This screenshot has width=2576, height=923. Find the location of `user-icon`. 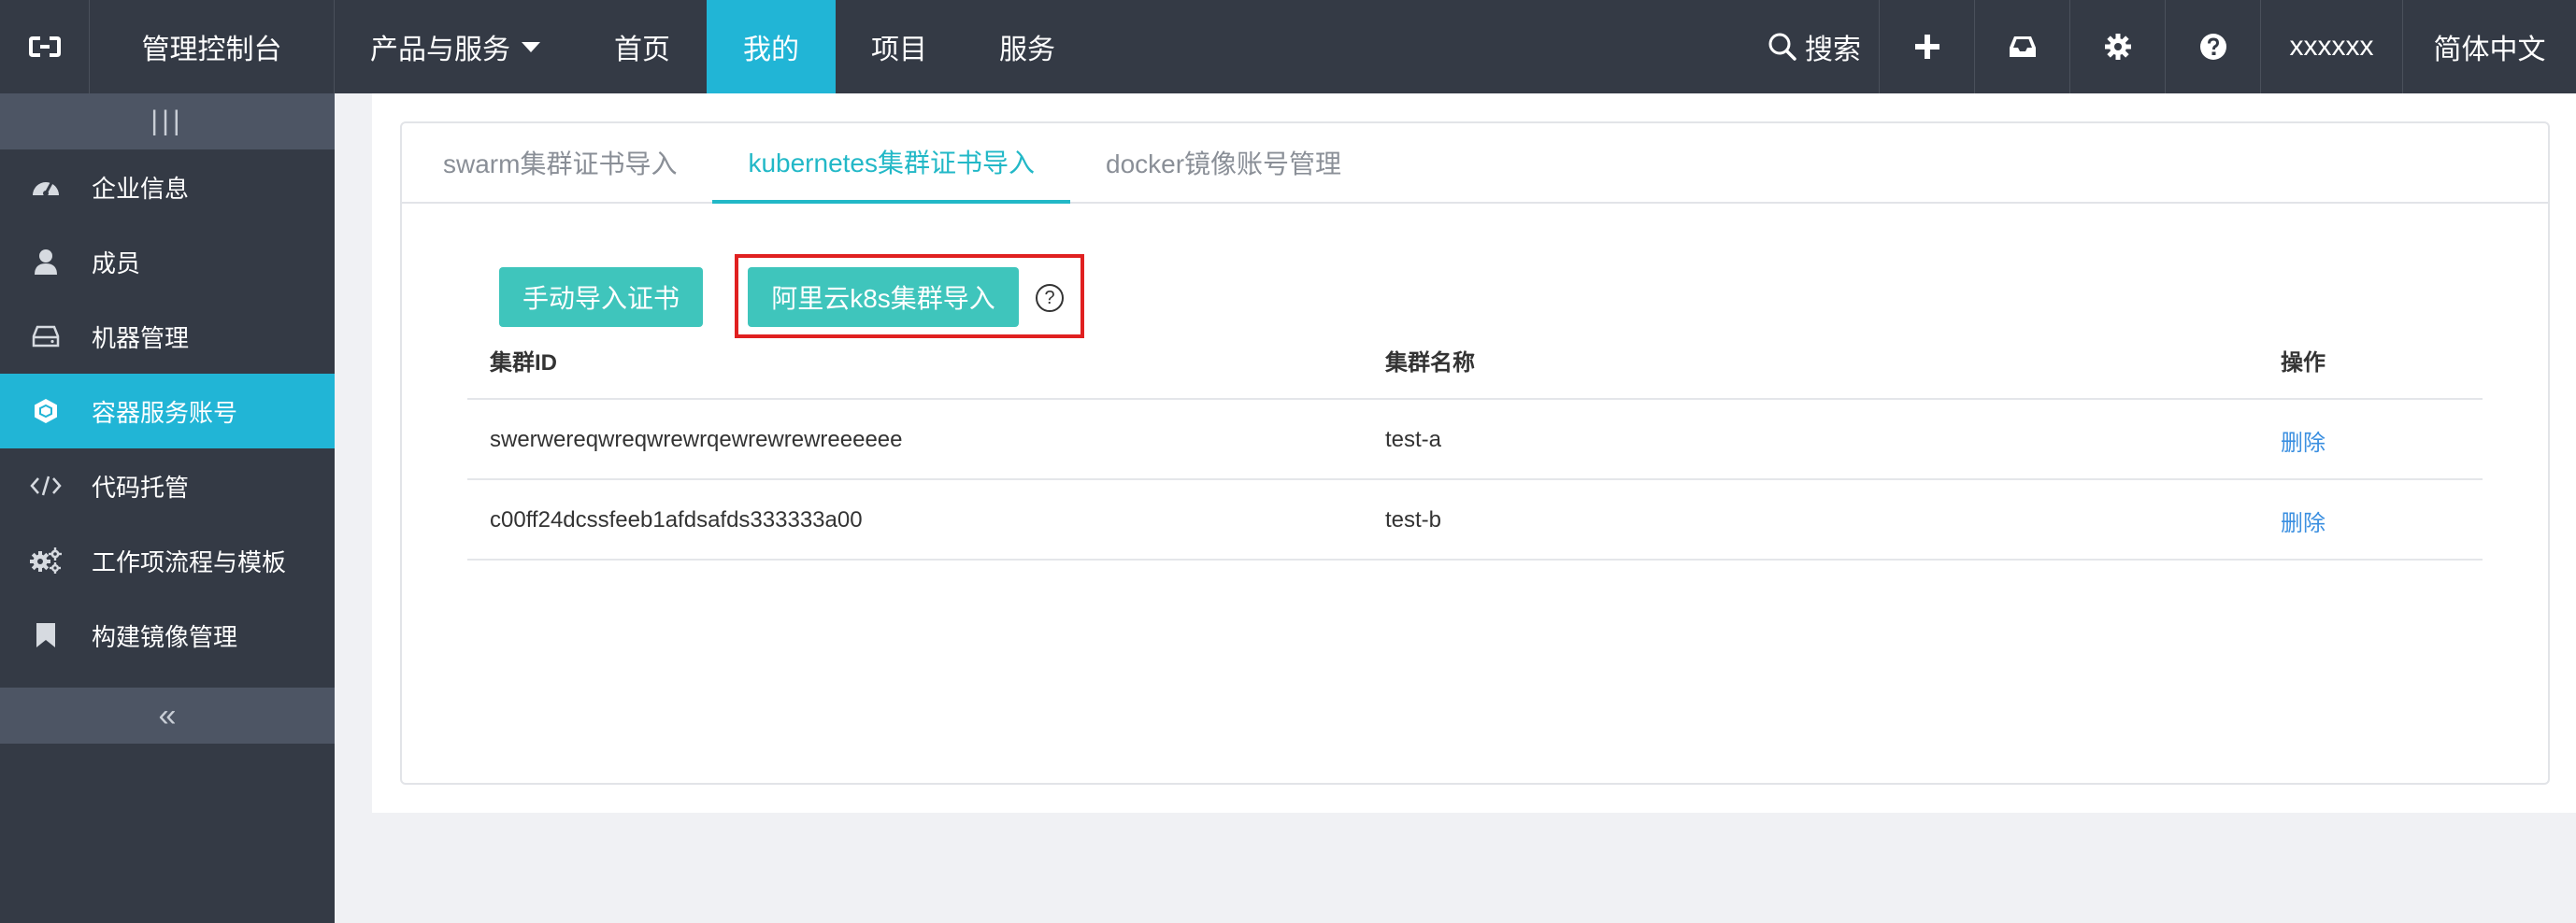

user-icon is located at coordinates (46, 261).